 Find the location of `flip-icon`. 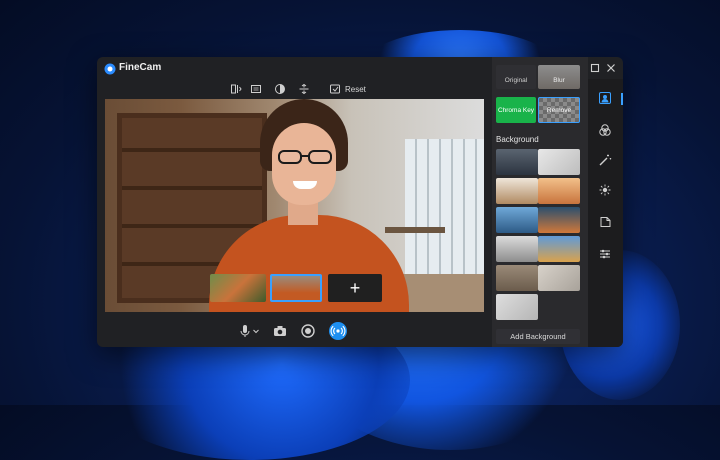

flip-icon is located at coordinates (304, 89).